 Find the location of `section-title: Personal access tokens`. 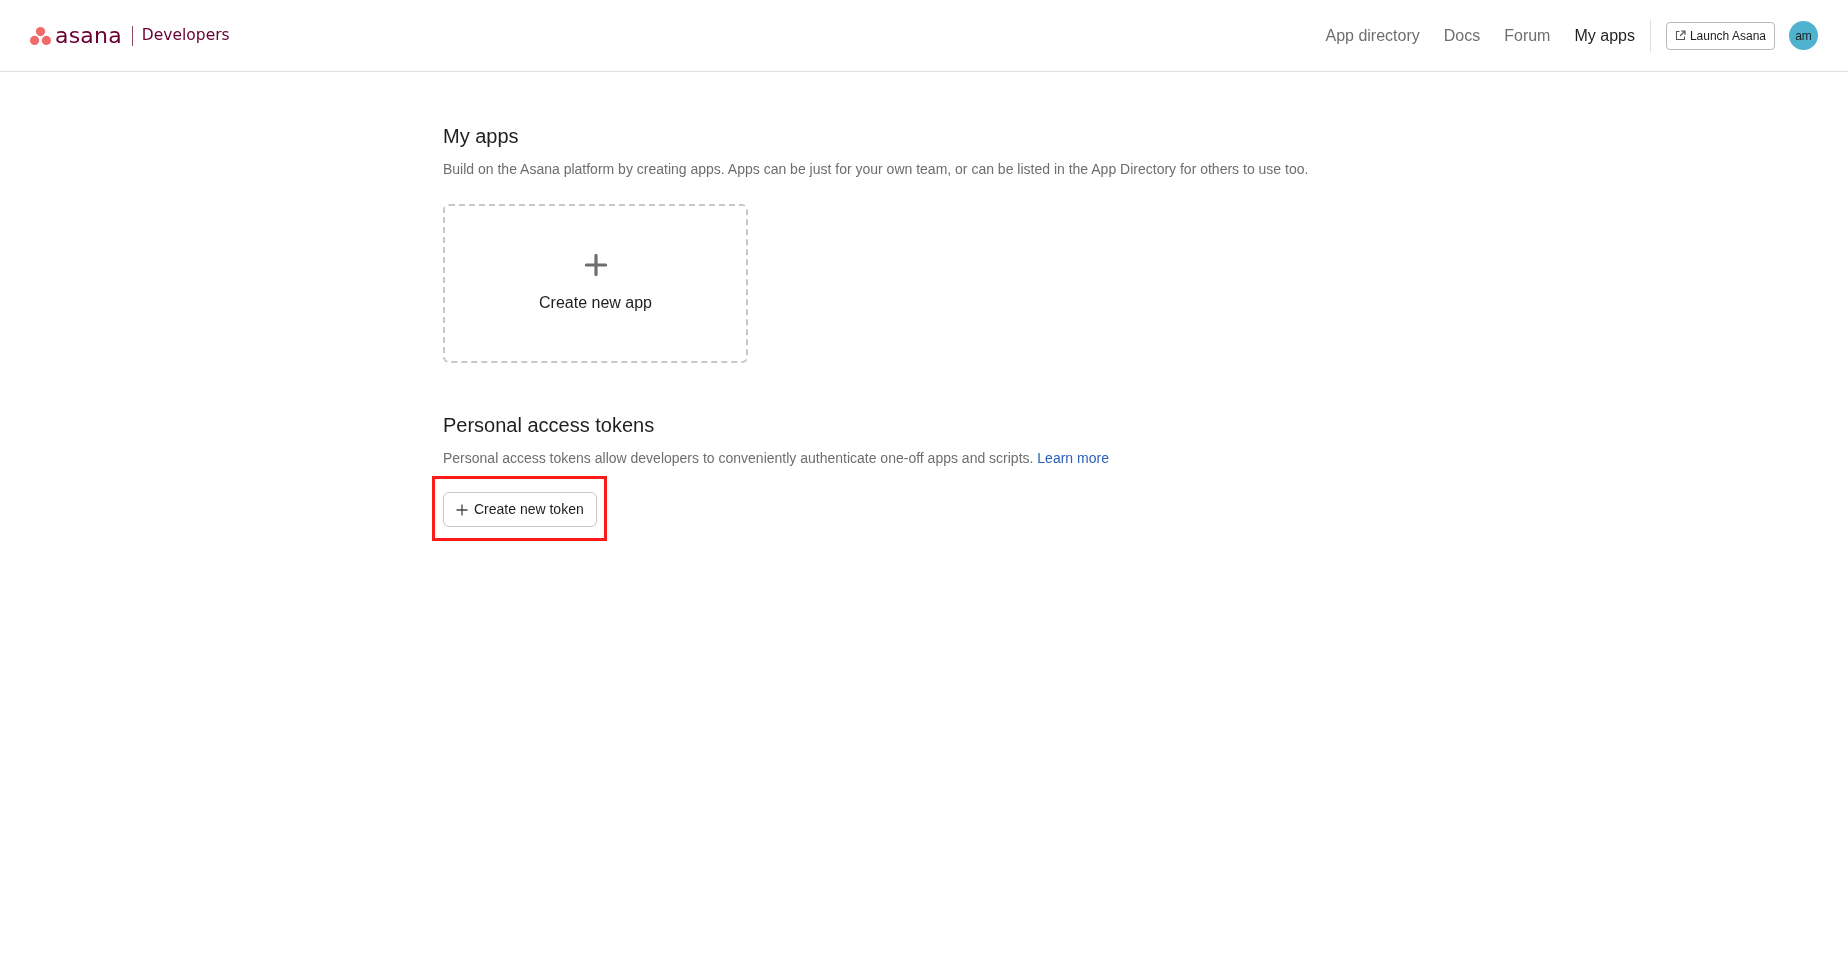

section-title: Personal access tokens is located at coordinates (549, 424).